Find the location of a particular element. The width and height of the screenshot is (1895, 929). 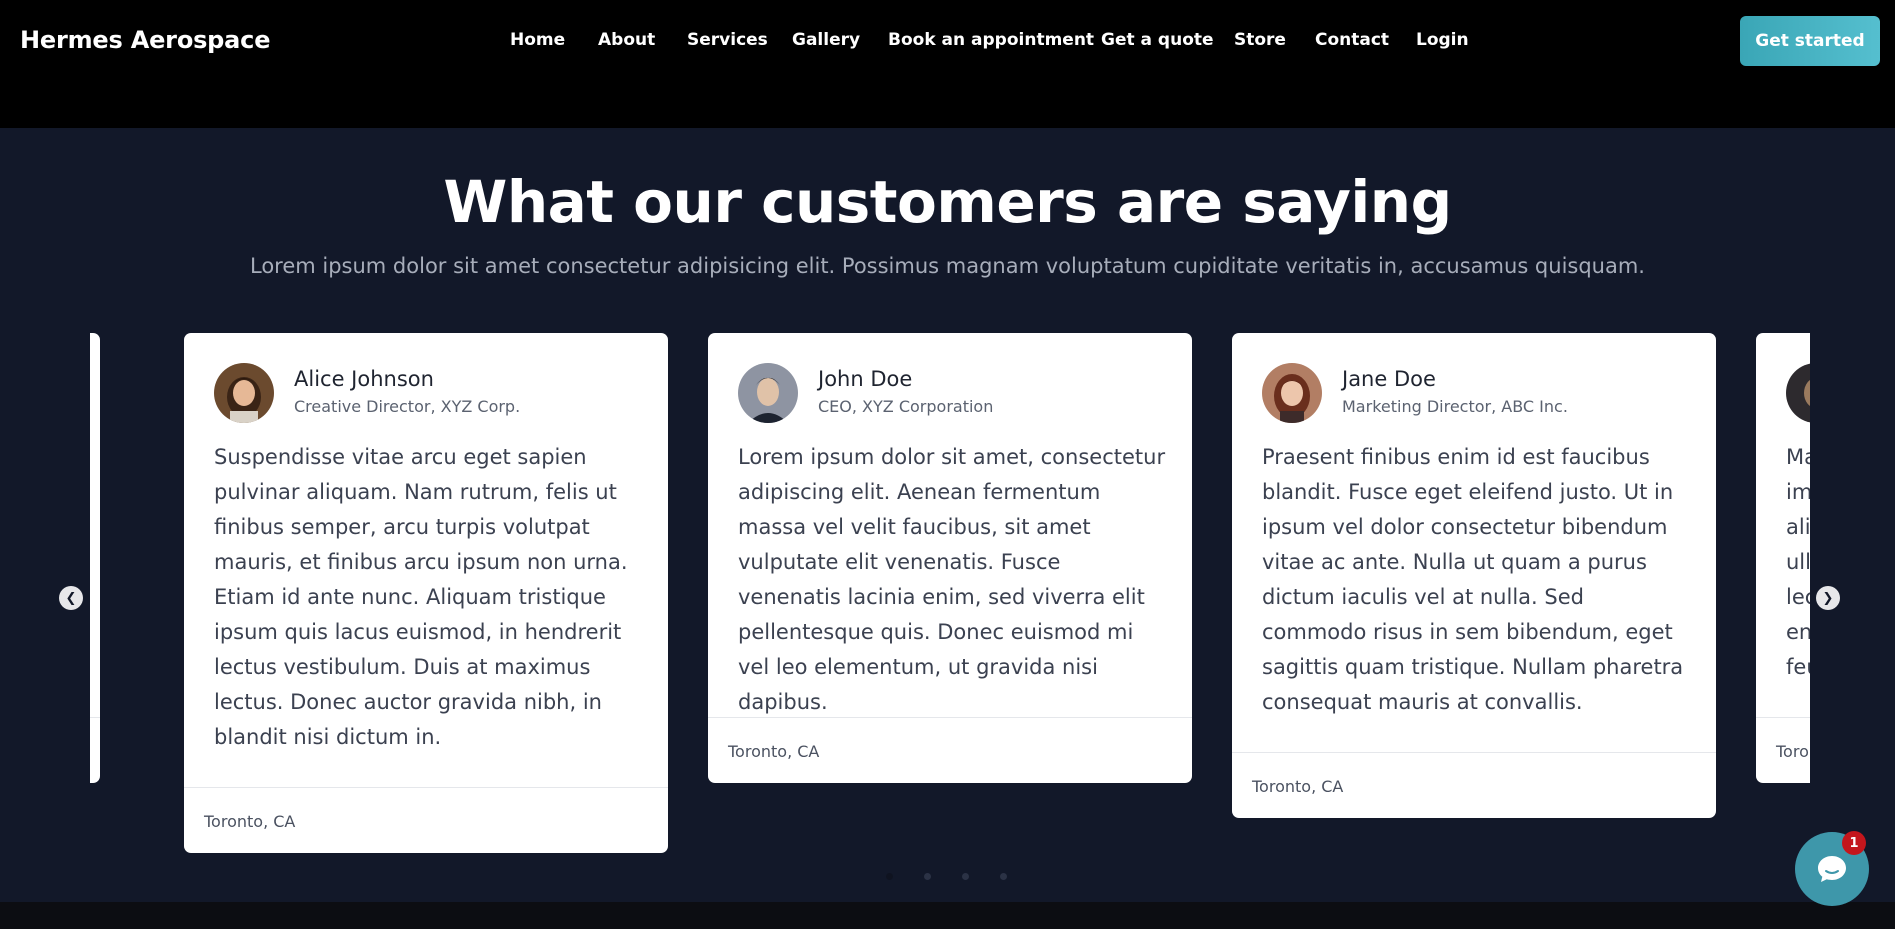

card-footer: Toro is located at coordinates (1783, 750).